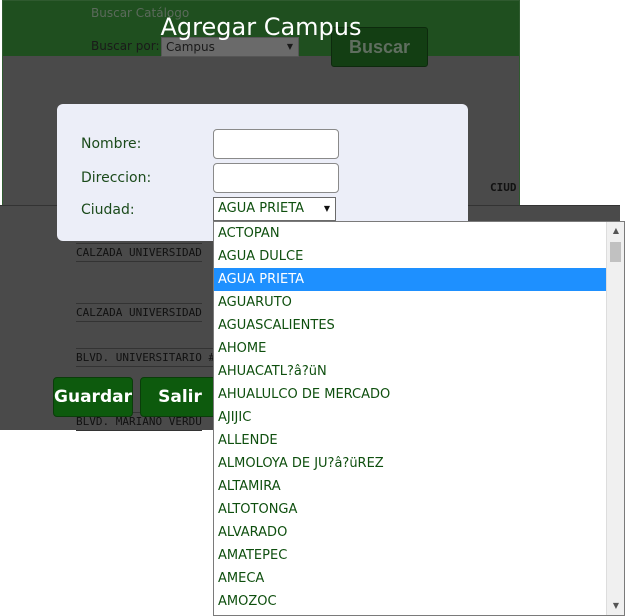 This screenshot has width=625, height=616. What do you see at coordinates (108, 210) in the screenshot?
I see `ciudad-label: Ciudad:` at bounding box center [108, 210].